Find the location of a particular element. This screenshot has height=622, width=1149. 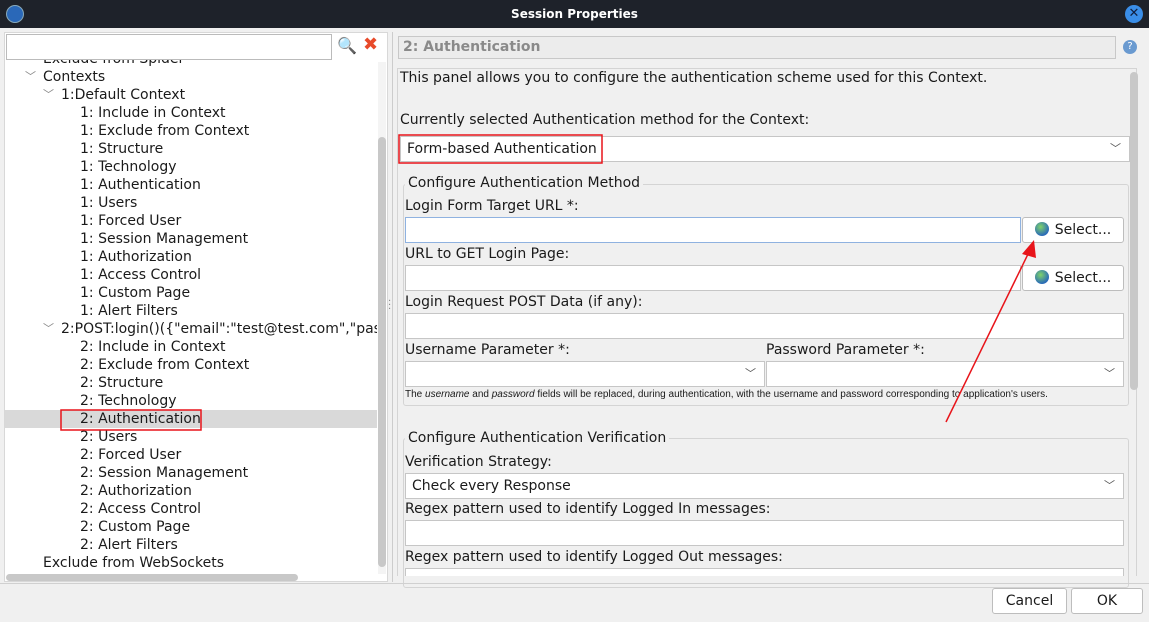

annotation-arrow is located at coordinates (988, 336).